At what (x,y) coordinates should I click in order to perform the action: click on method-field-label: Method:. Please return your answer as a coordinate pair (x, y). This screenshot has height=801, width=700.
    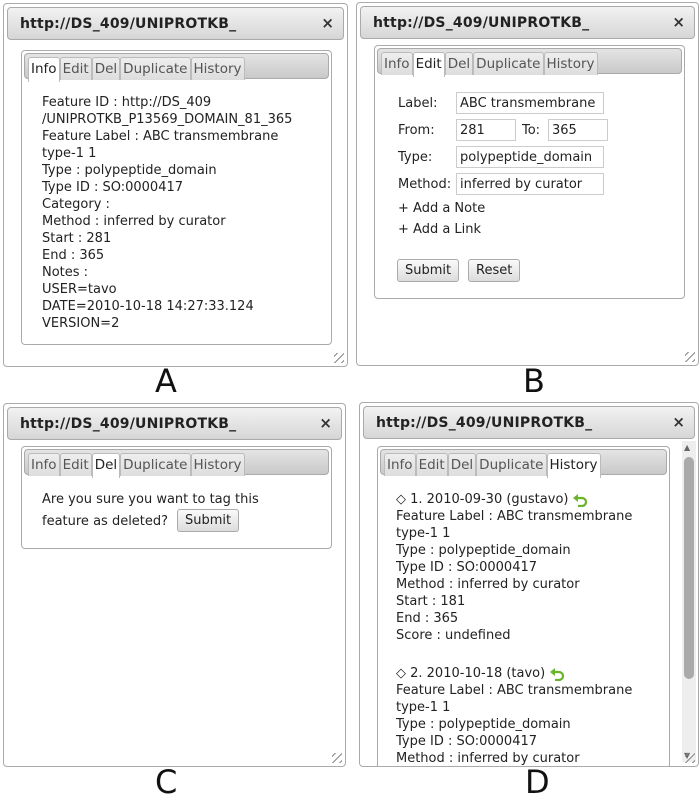
    Looking at the image, I should click on (425, 184).